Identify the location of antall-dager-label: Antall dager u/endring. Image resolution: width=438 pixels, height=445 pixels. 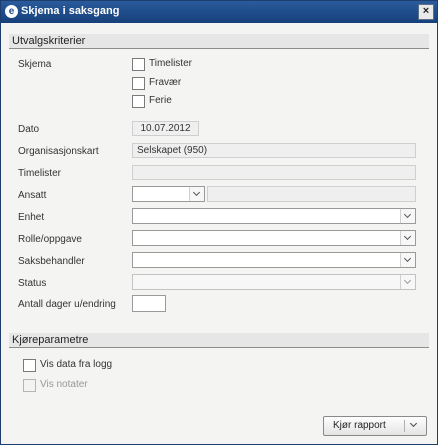
(67, 304).